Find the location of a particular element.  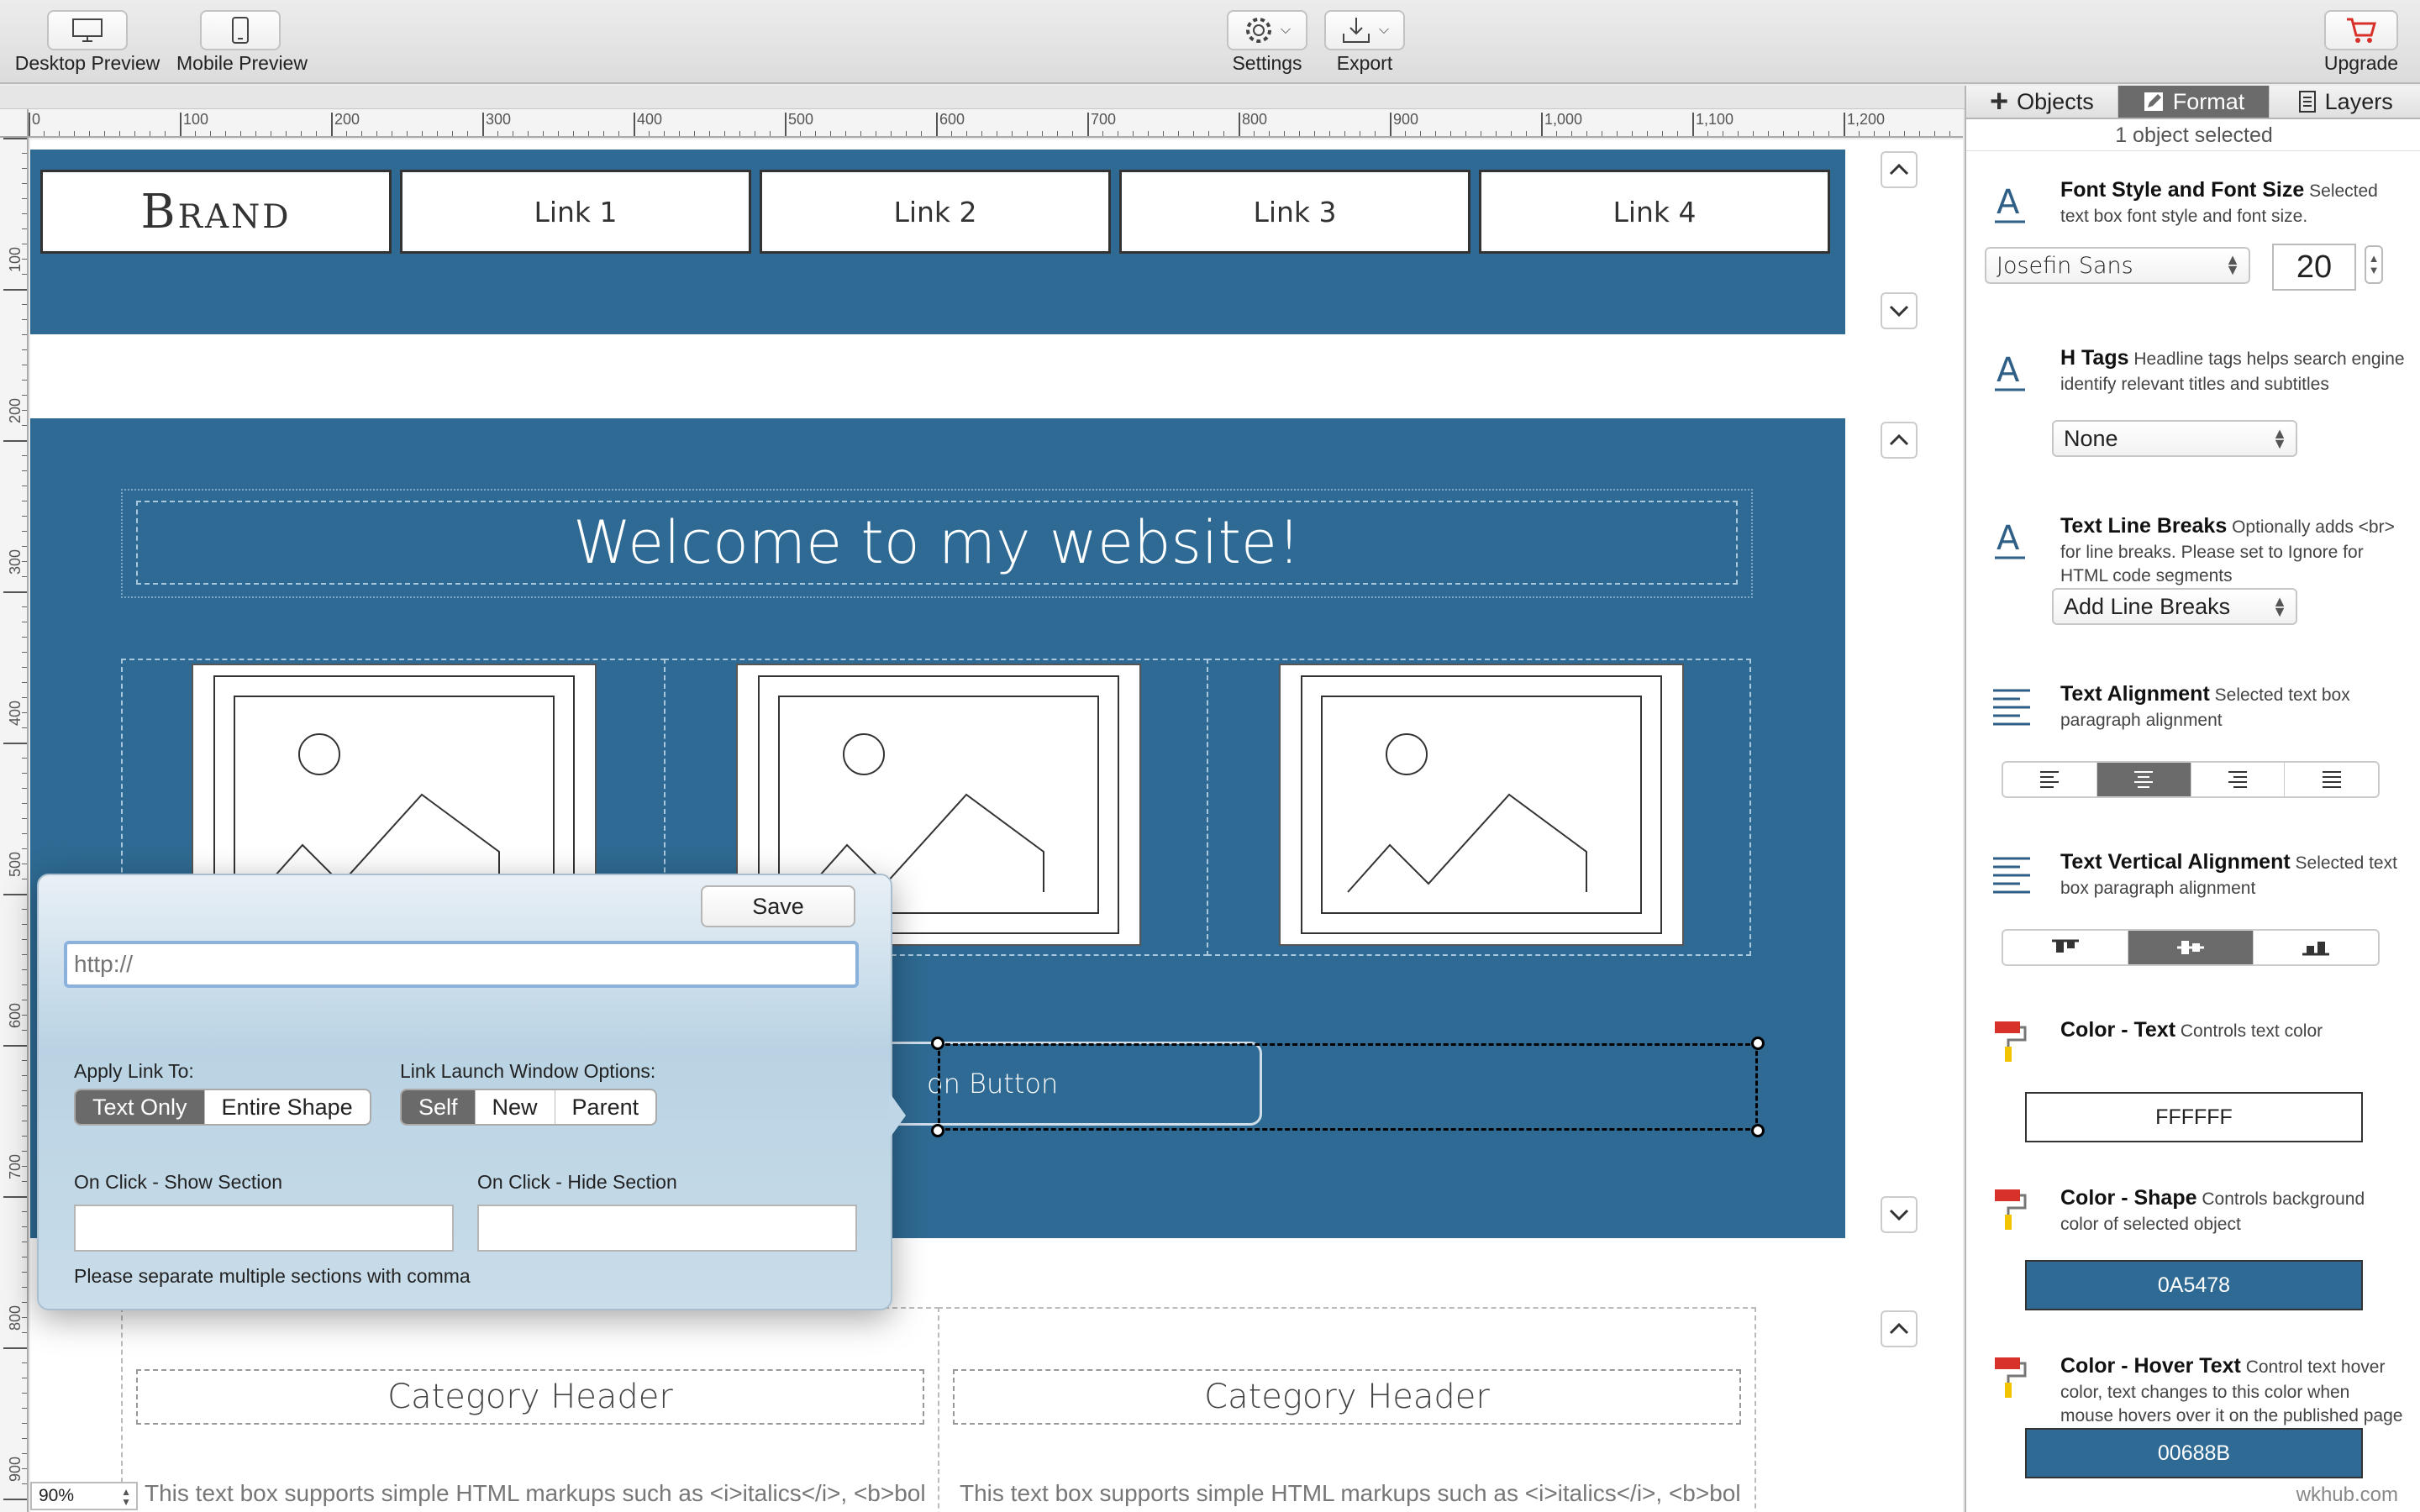

upgrade-button is located at coordinates (2361, 30).